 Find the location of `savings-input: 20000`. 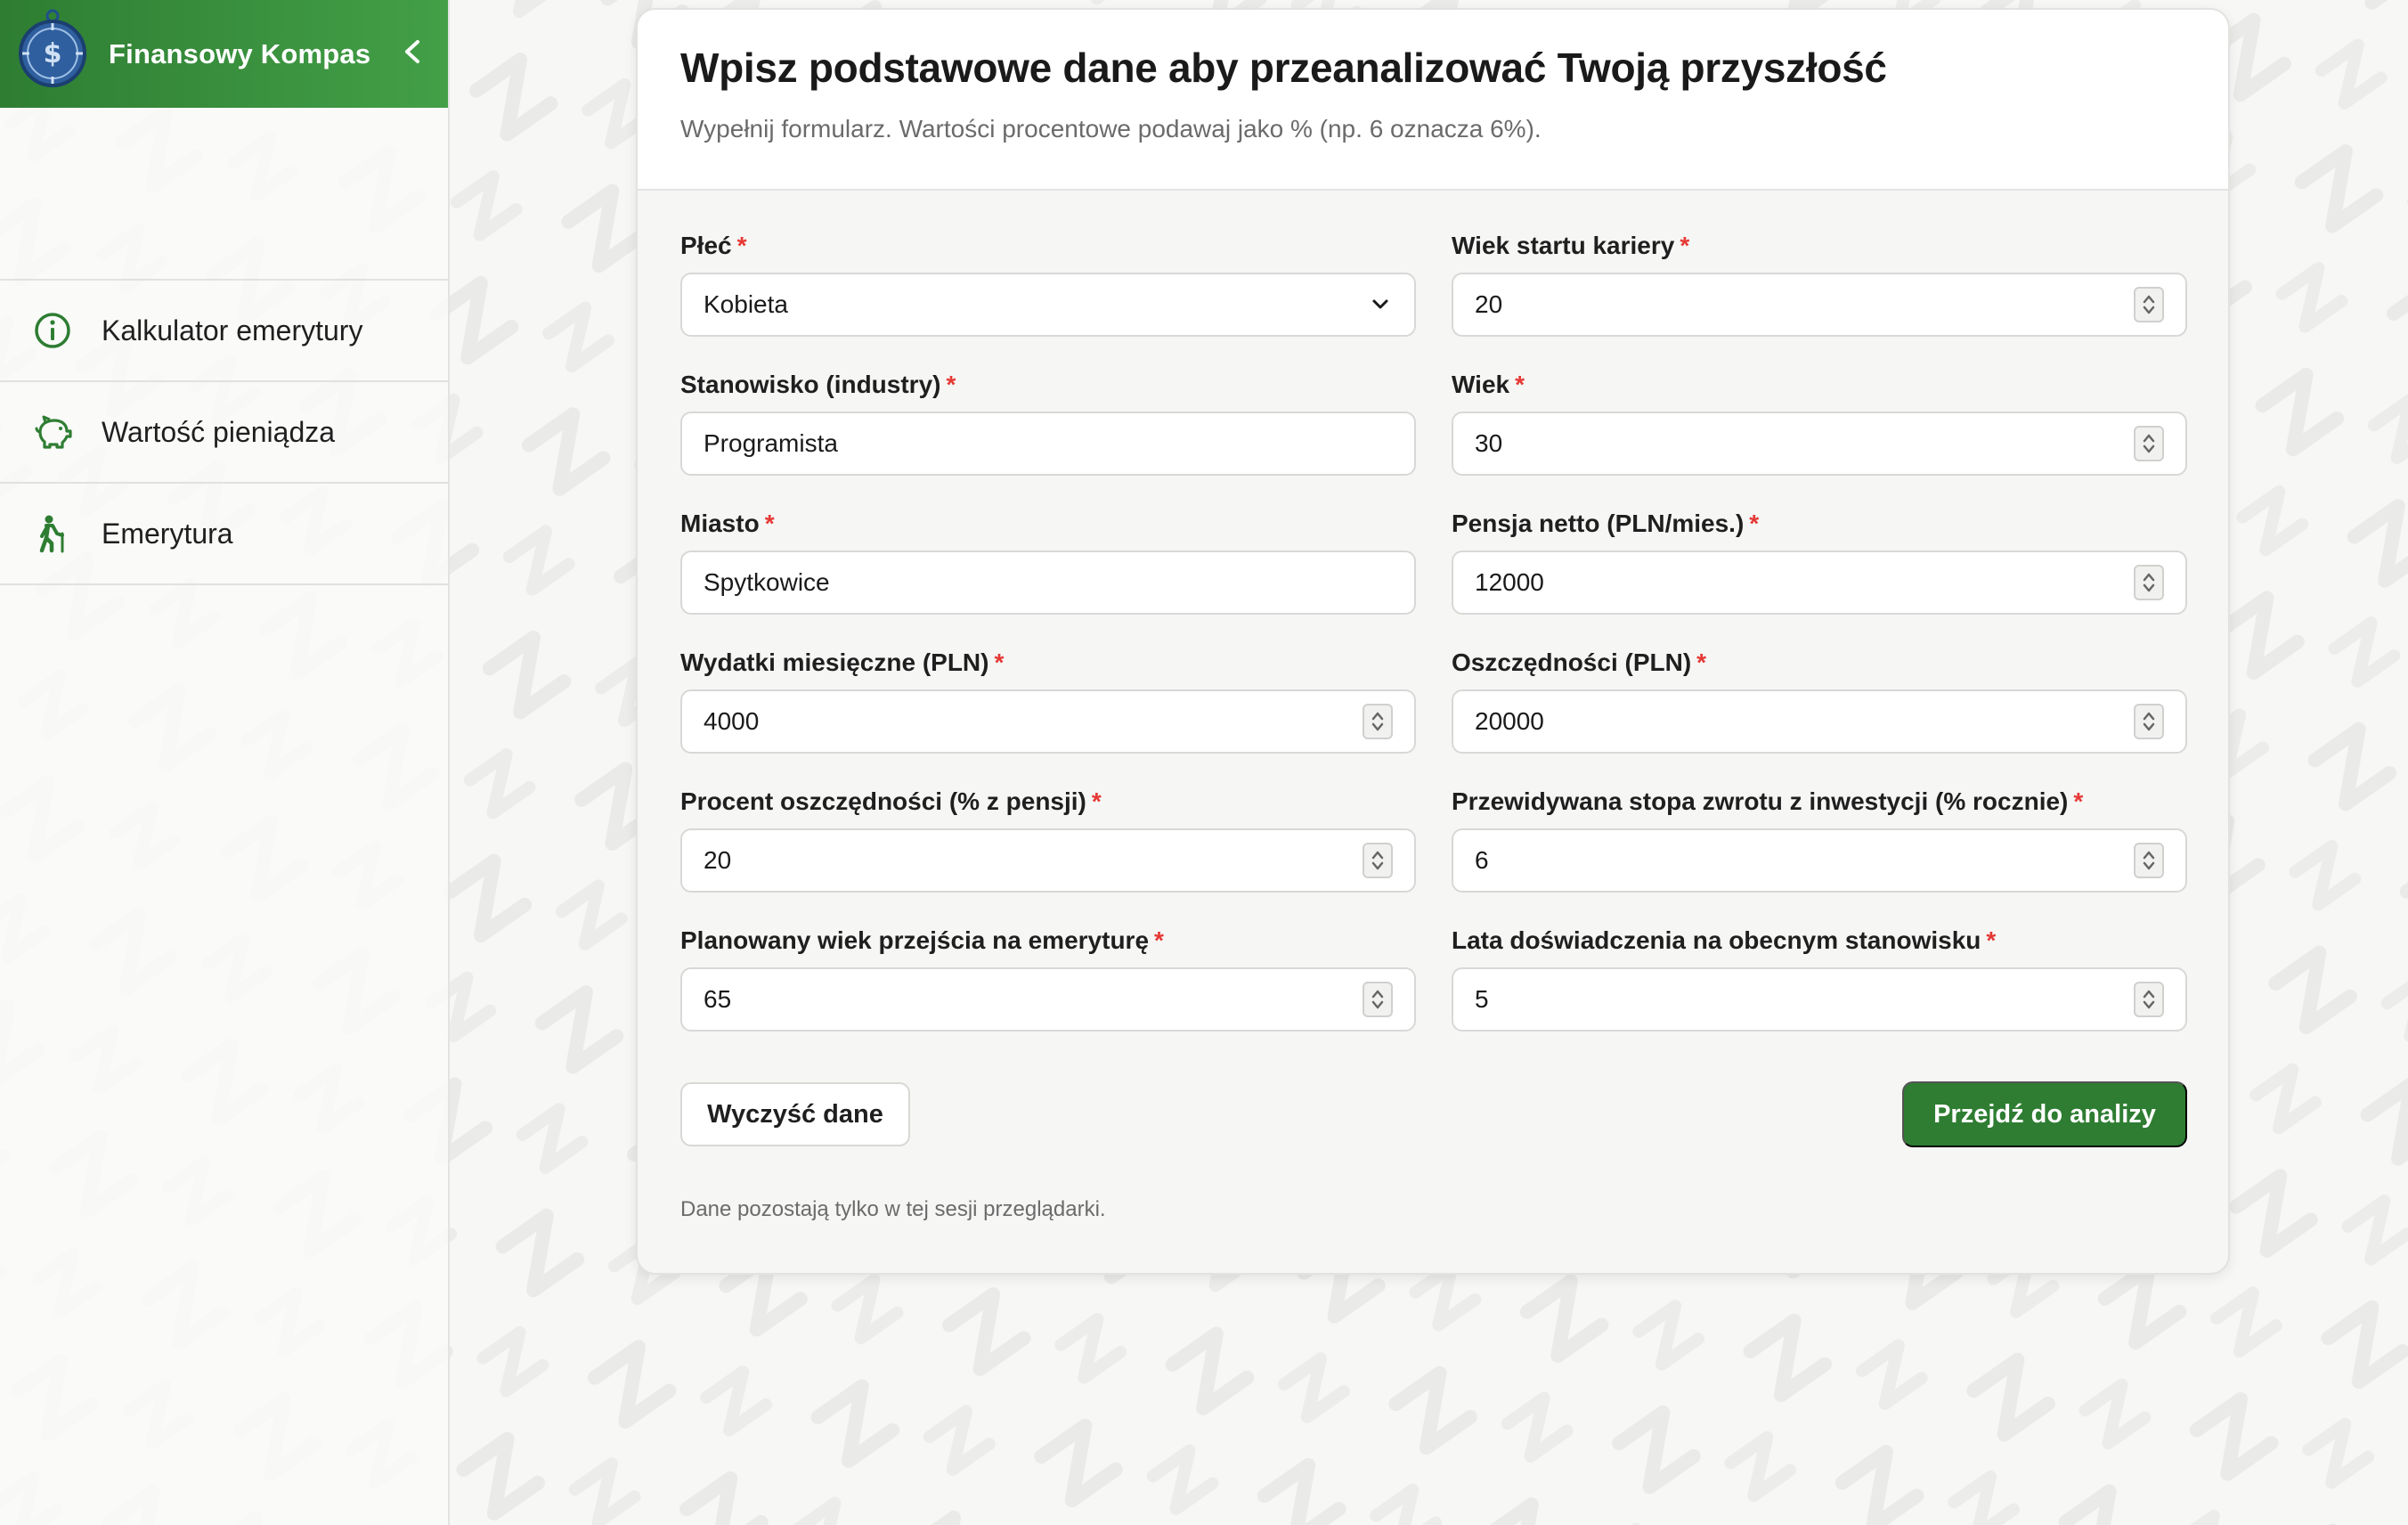

savings-input: 20000 is located at coordinates (1819, 721).